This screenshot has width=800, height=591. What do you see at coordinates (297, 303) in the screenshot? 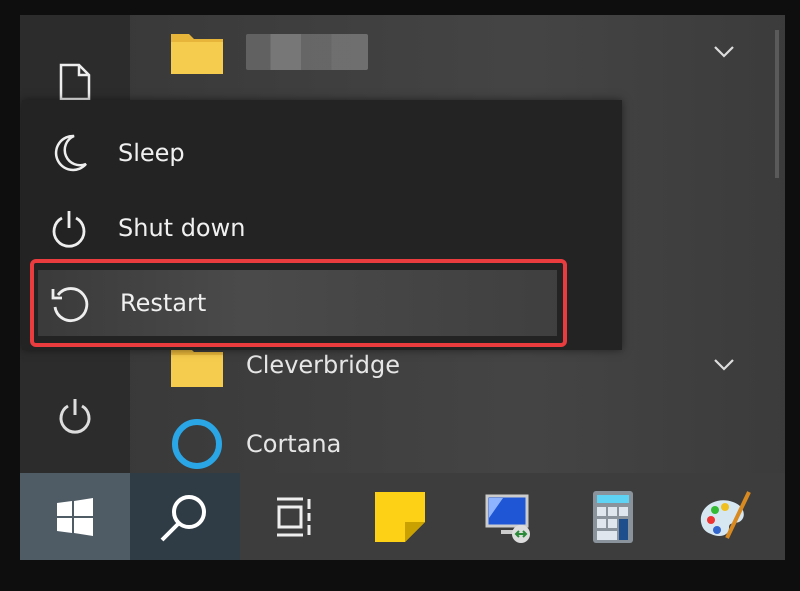
I see `menu-item: Restart` at bounding box center [297, 303].